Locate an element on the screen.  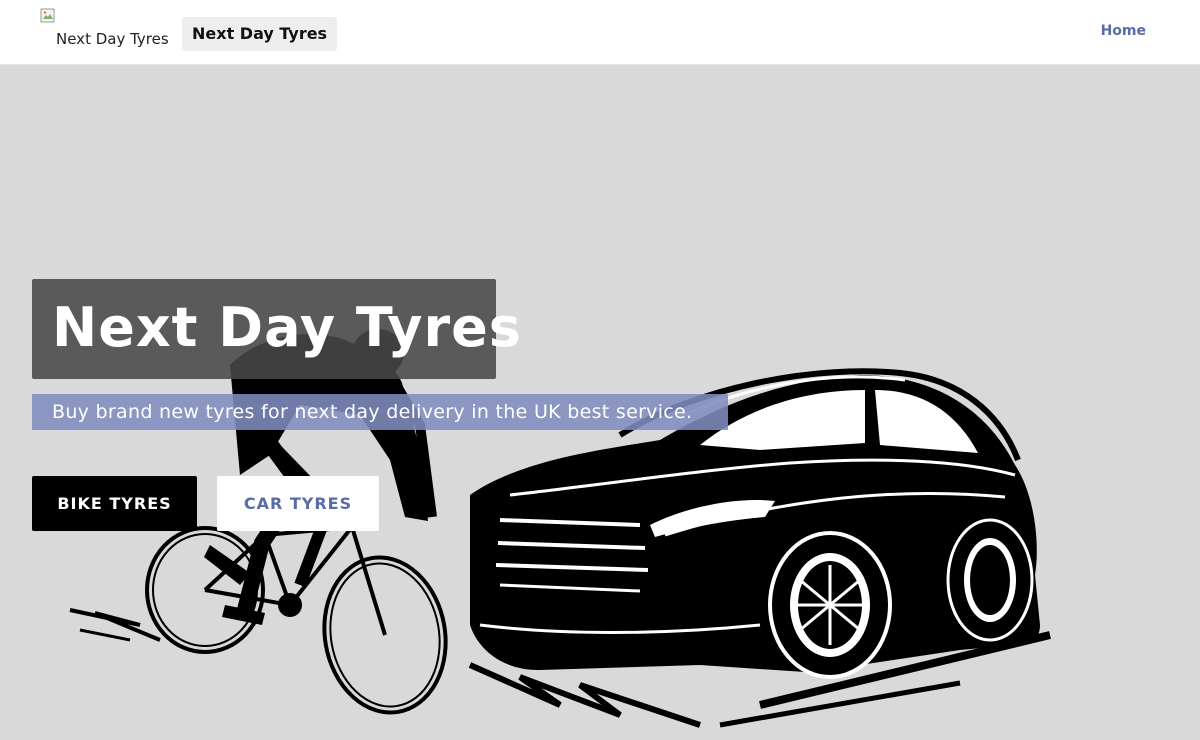
logo-alt-text: Next Day Tyres is located at coordinates (112, 39).